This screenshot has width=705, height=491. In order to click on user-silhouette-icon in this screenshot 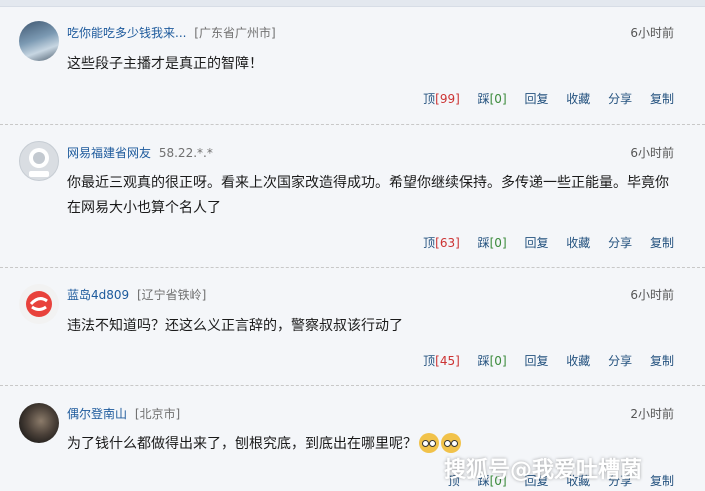, I will do `click(39, 162)`.